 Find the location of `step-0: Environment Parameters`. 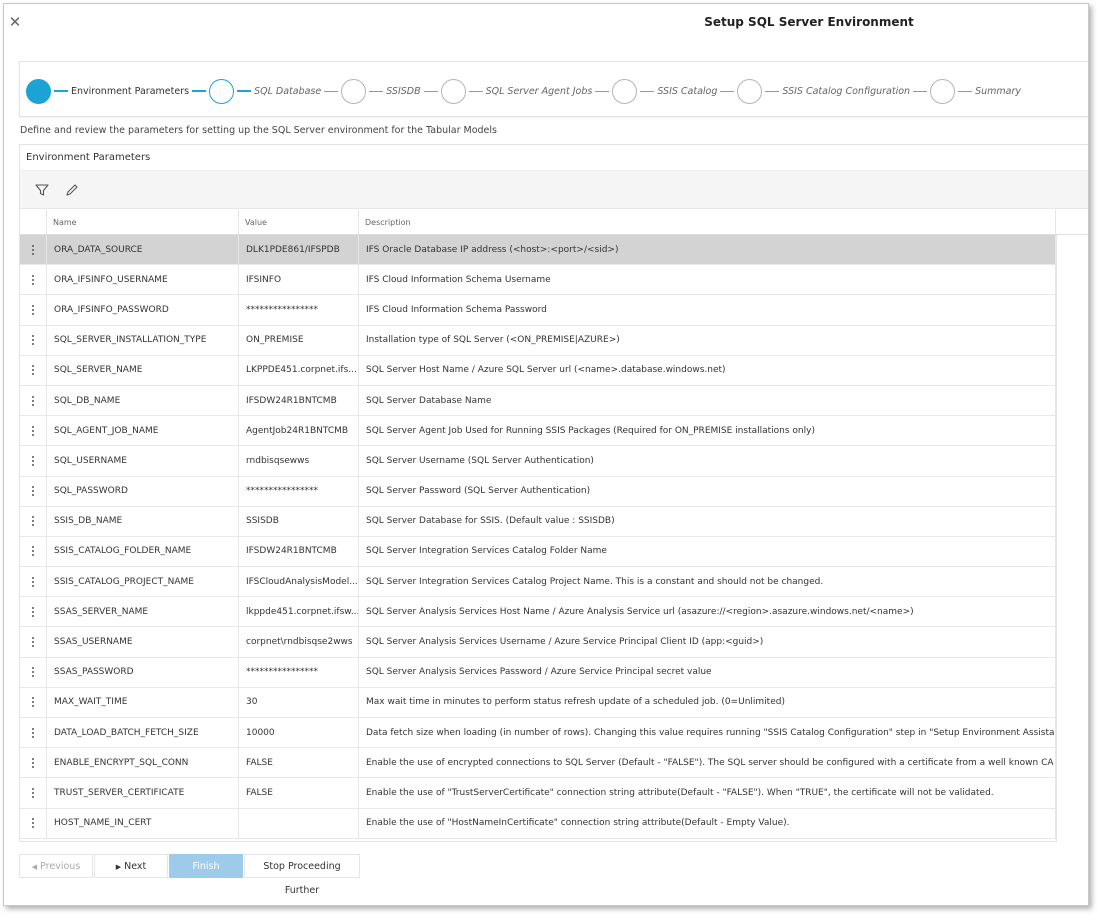

step-0: Environment Parameters is located at coordinates (107, 91).